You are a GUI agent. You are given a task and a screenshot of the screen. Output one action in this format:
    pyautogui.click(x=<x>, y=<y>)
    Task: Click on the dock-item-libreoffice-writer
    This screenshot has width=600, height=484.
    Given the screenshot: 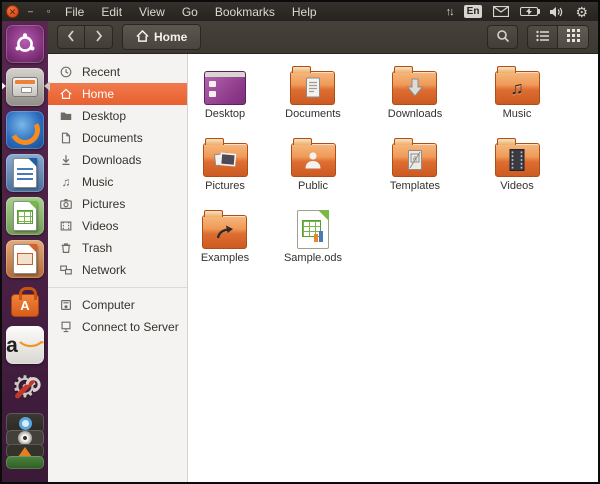 What is the action you would take?
    pyautogui.click(x=25, y=173)
    